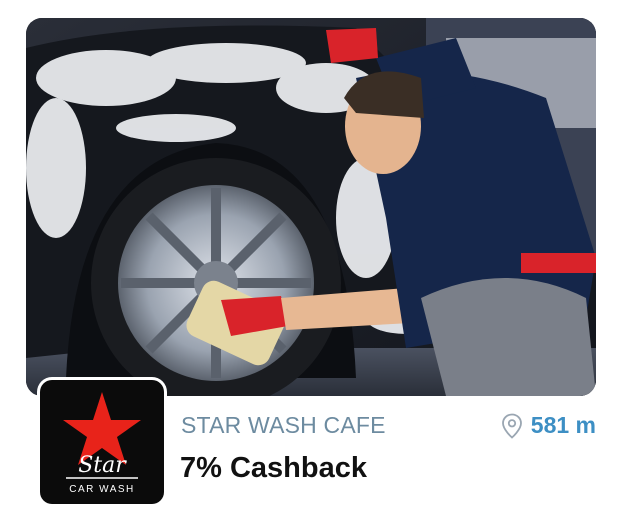  What do you see at coordinates (283, 425) in the screenshot?
I see `merchant-name: STAR WASH CAFE` at bounding box center [283, 425].